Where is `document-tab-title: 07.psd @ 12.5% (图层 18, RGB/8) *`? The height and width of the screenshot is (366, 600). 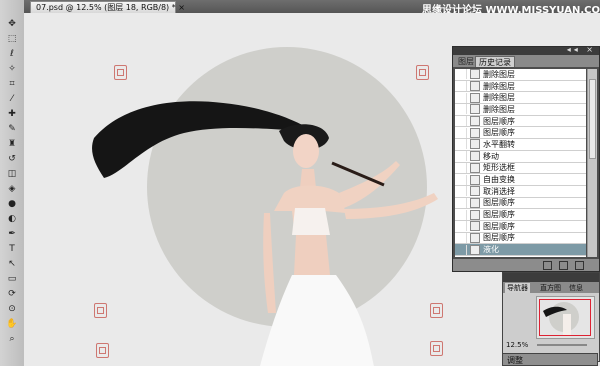 document-tab-title: 07.psd @ 12.5% (图层 18, RGB/8) * is located at coordinates (106, 7).